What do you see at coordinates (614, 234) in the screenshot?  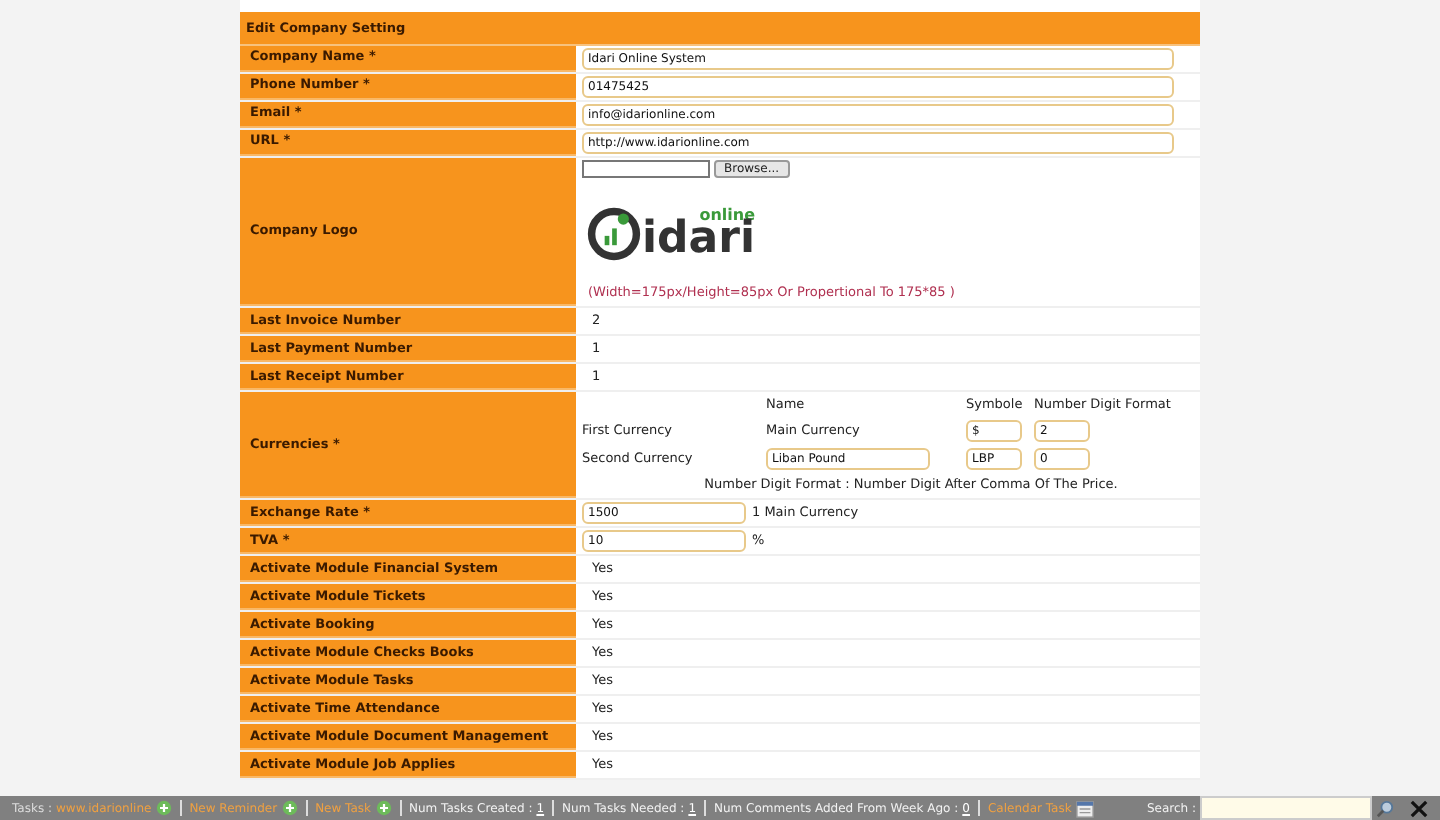 I see `logo-mark-icon` at bounding box center [614, 234].